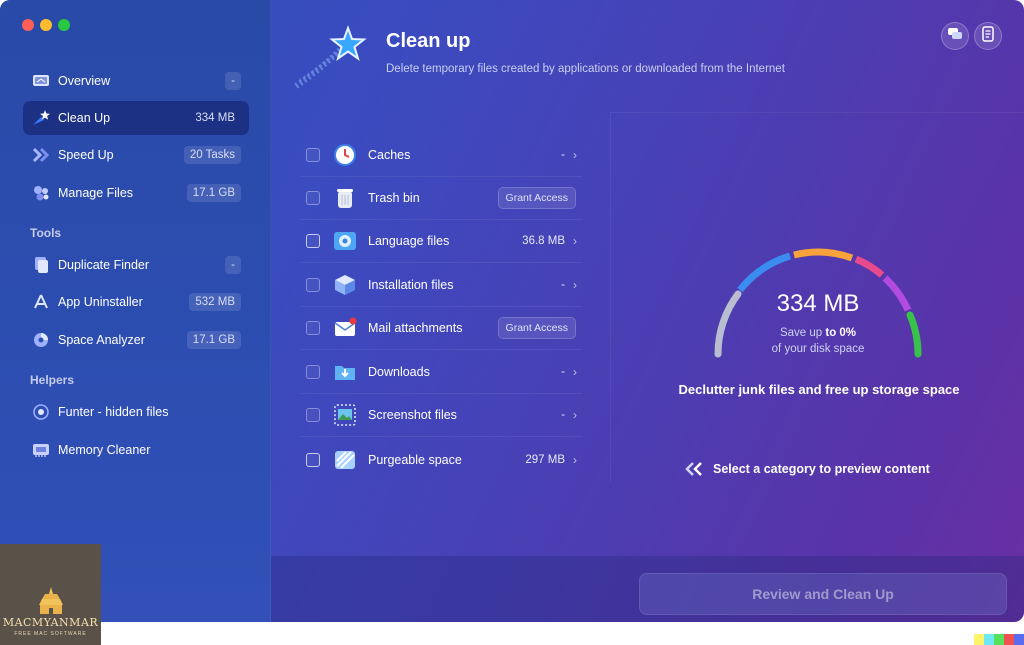 This screenshot has height=645, width=1024. What do you see at coordinates (818, 333) in the screenshot?
I see `gauge-save-line: Save up to 0%` at bounding box center [818, 333].